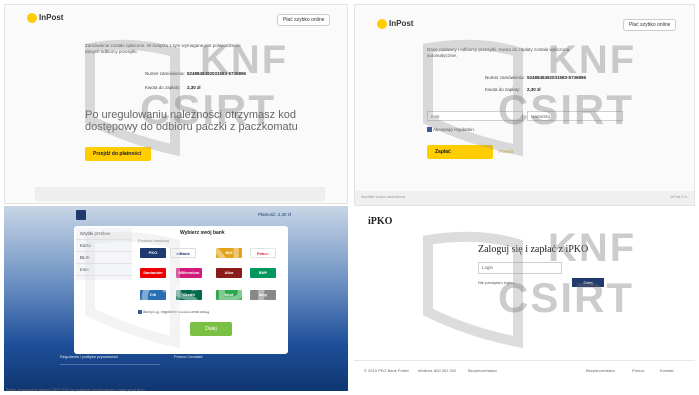  What do you see at coordinates (600, 370) in the screenshot?
I see `footer-right-security: Bezpieczeństwo` at bounding box center [600, 370].